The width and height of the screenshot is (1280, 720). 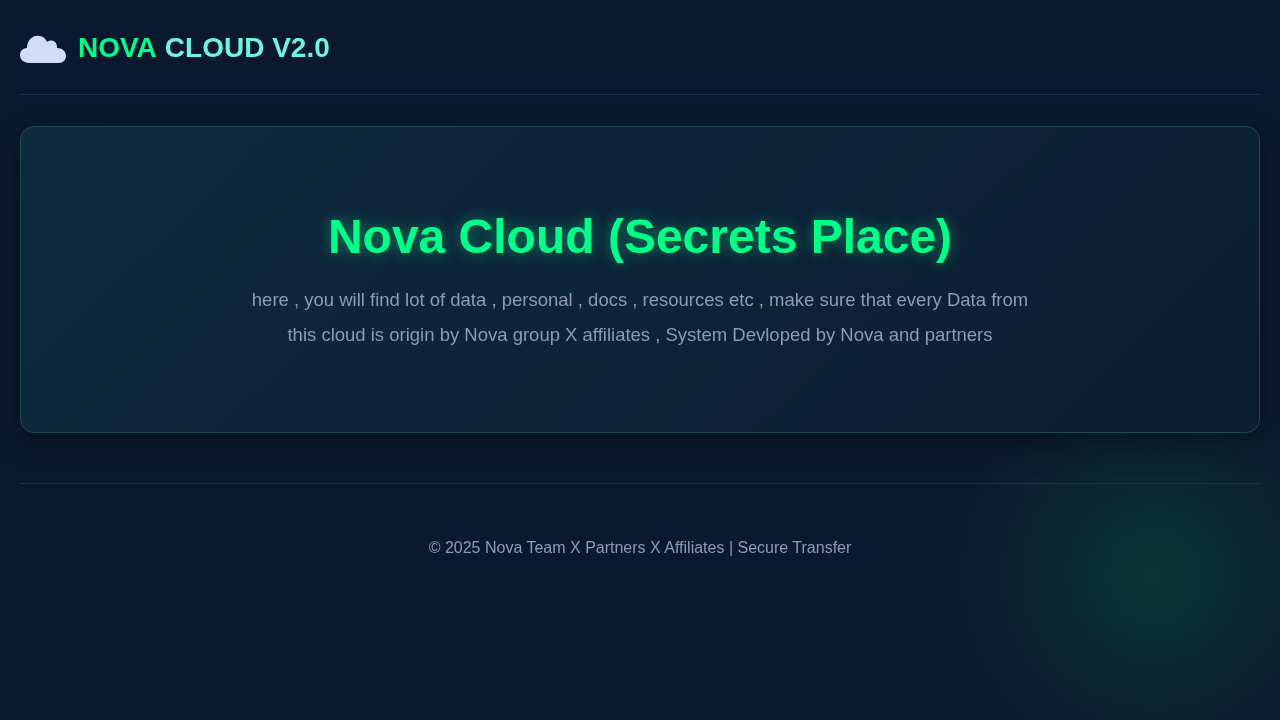 What do you see at coordinates (117, 48) in the screenshot?
I see `brand-name: NOVA` at bounding box center [117, 48].